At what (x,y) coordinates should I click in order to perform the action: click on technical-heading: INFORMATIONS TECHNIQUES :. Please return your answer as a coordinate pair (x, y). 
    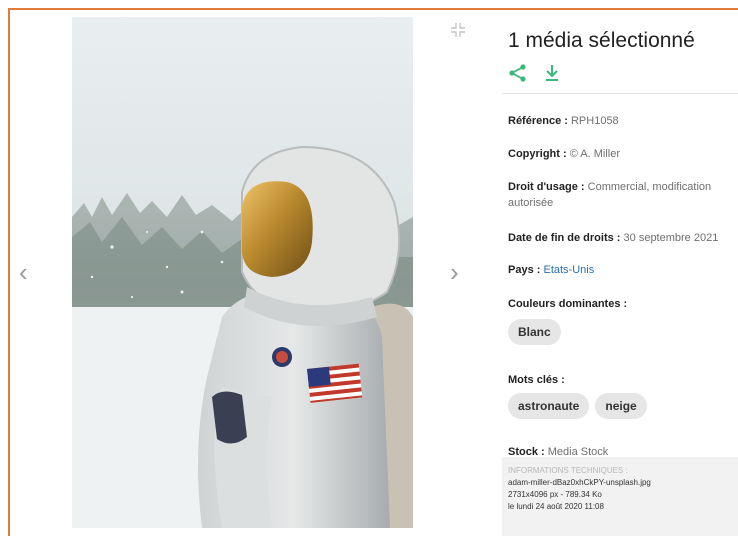
    Looking at the image, I should click on (568, 470).